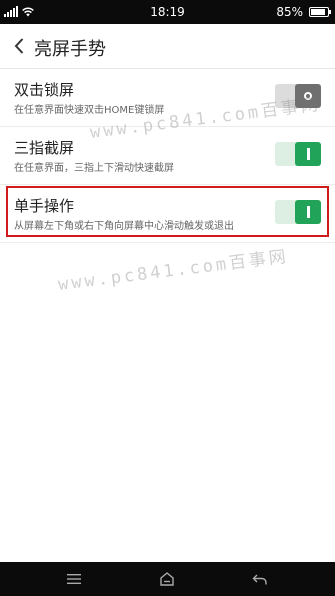  I want to click on battery-percent: 85%, so click(289, 12).